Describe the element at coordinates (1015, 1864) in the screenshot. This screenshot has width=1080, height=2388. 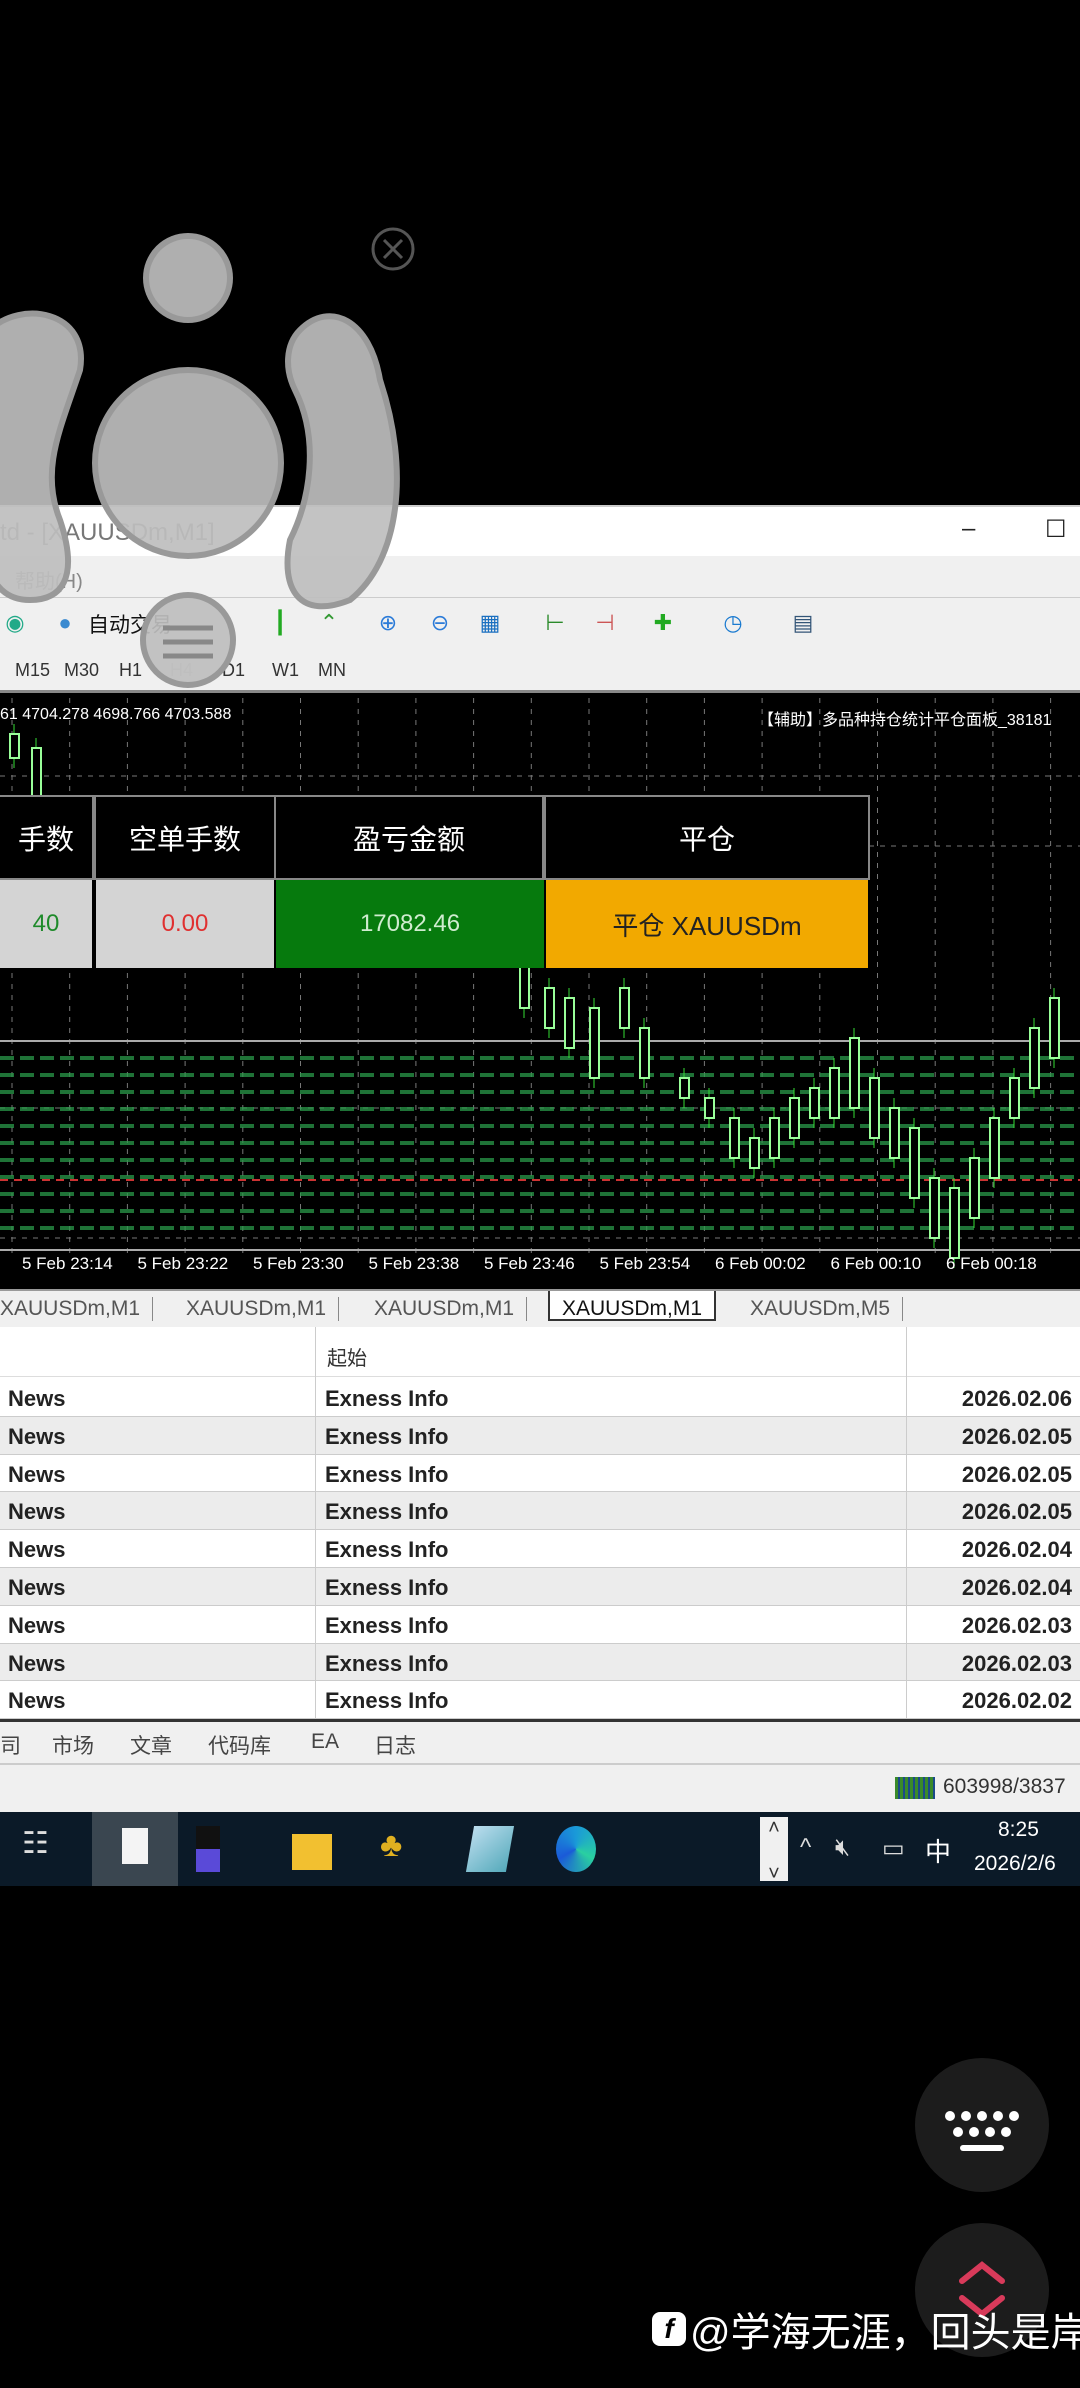
I see `clock-date: 2026/2/6` at that location.